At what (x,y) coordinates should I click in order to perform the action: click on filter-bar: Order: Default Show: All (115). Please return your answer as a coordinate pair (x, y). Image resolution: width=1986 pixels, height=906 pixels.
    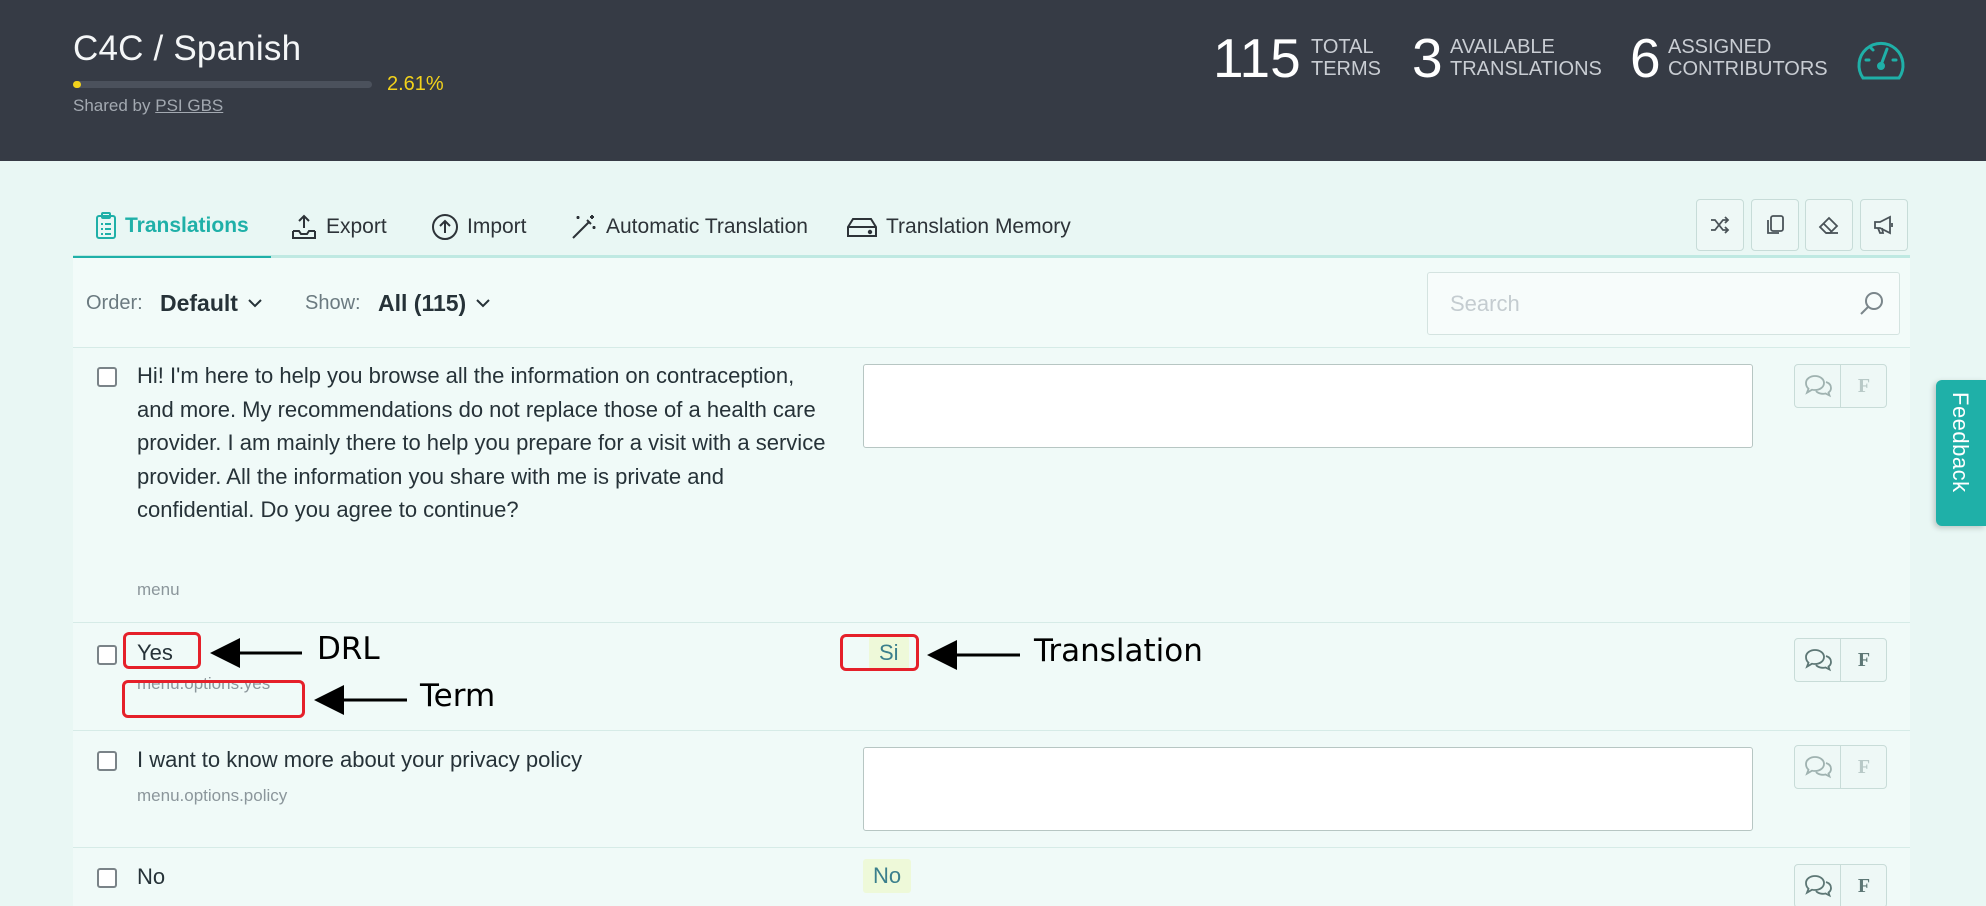
    Looking at the image, I should click on (991, 303).